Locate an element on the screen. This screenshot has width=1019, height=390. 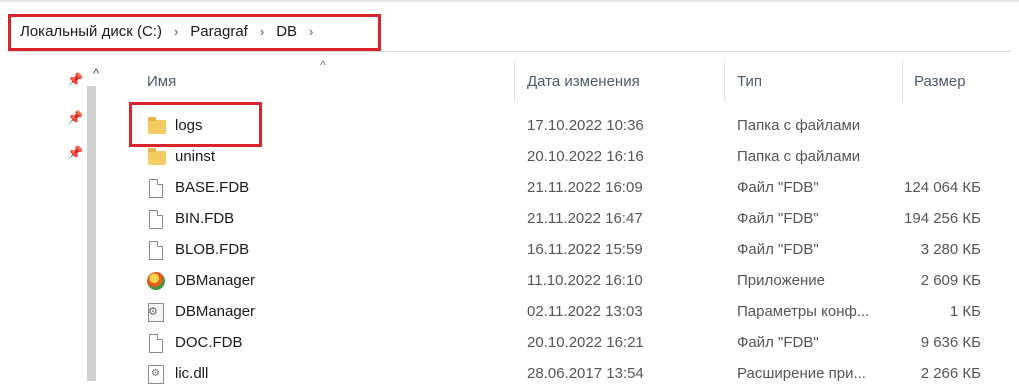
dll-icon is located at coordinates (156, 374).